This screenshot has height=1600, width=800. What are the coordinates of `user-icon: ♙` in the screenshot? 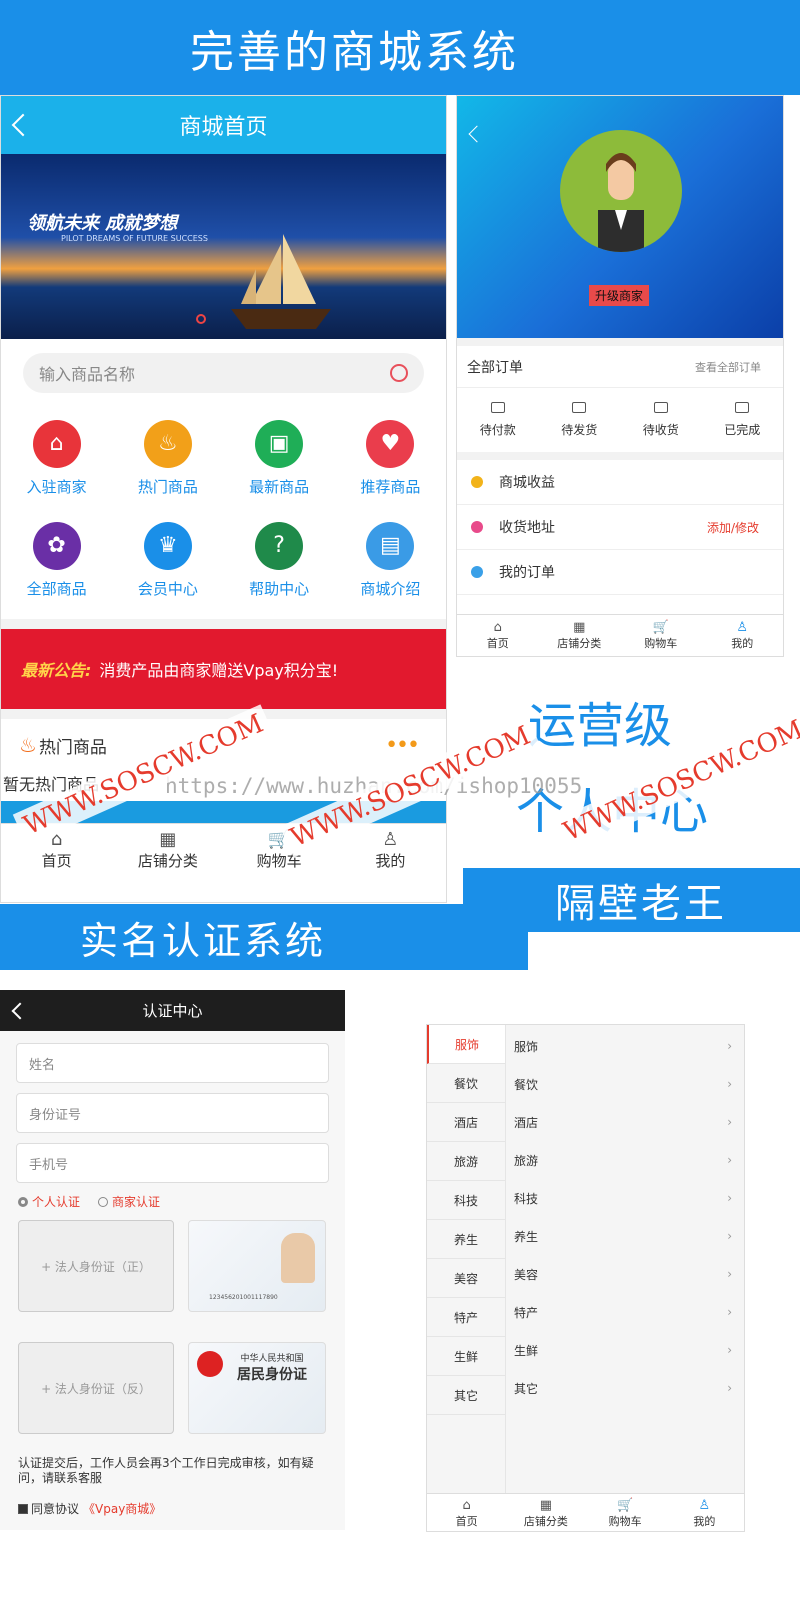 It's located at (742, 627).